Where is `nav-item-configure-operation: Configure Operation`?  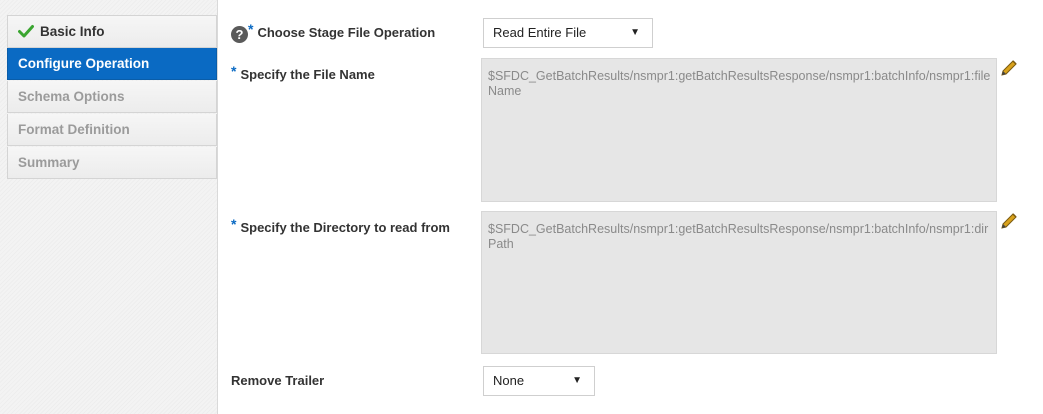
nav-item-configure-operation: Configure Operation is located at coordinates (112, 64).